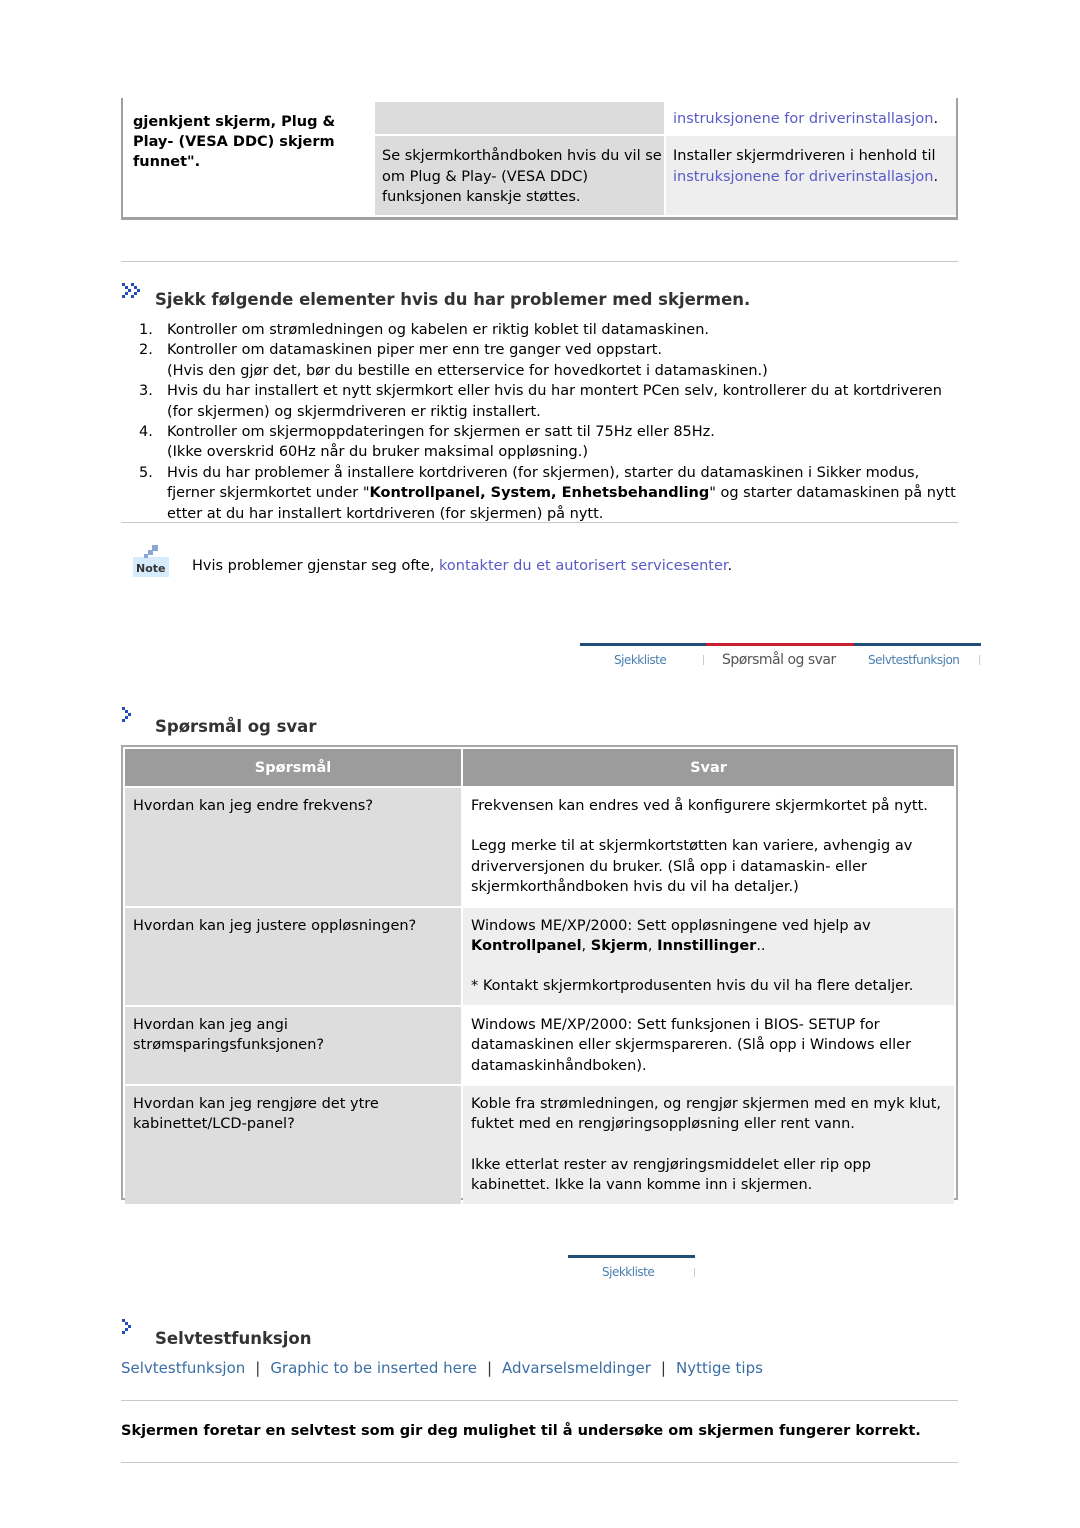 This screenshot has width=1080, height=1528. I want to click on link-graphic: Graphic to be inserted here, so click(373, 1368).